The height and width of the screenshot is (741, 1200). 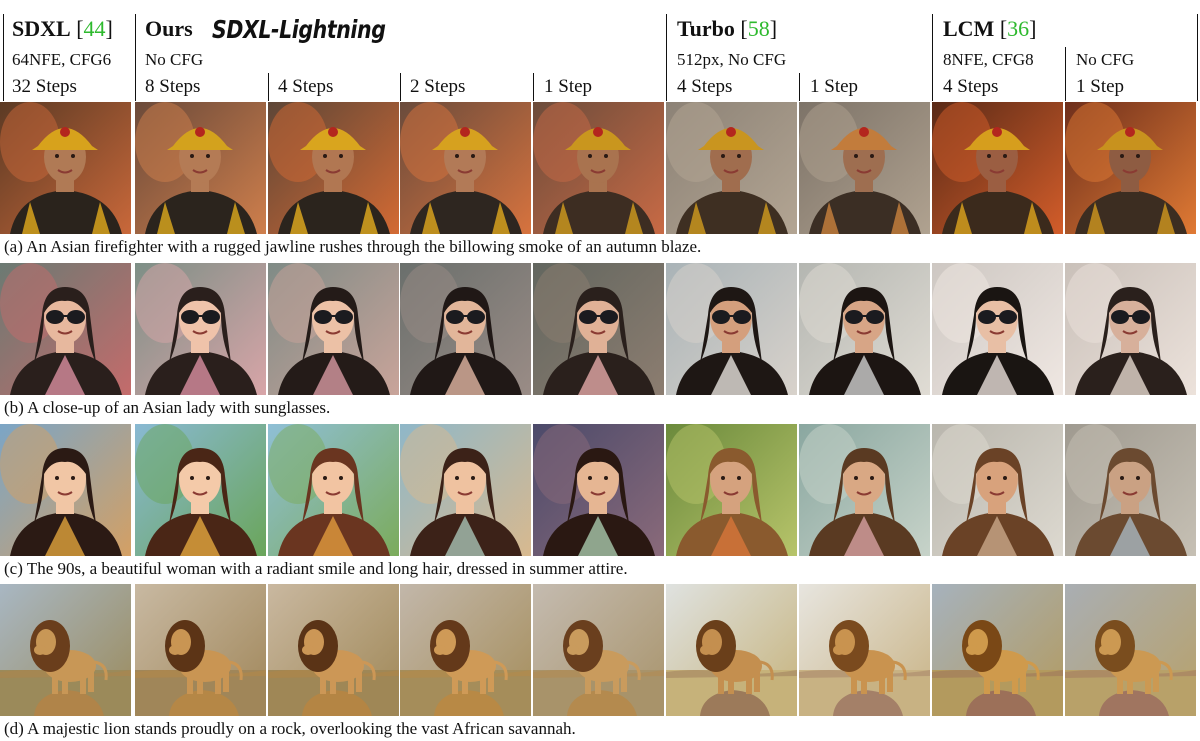 I want to click on lcm-setting-nocfg: No CFG, so click(x=1105, y=59).